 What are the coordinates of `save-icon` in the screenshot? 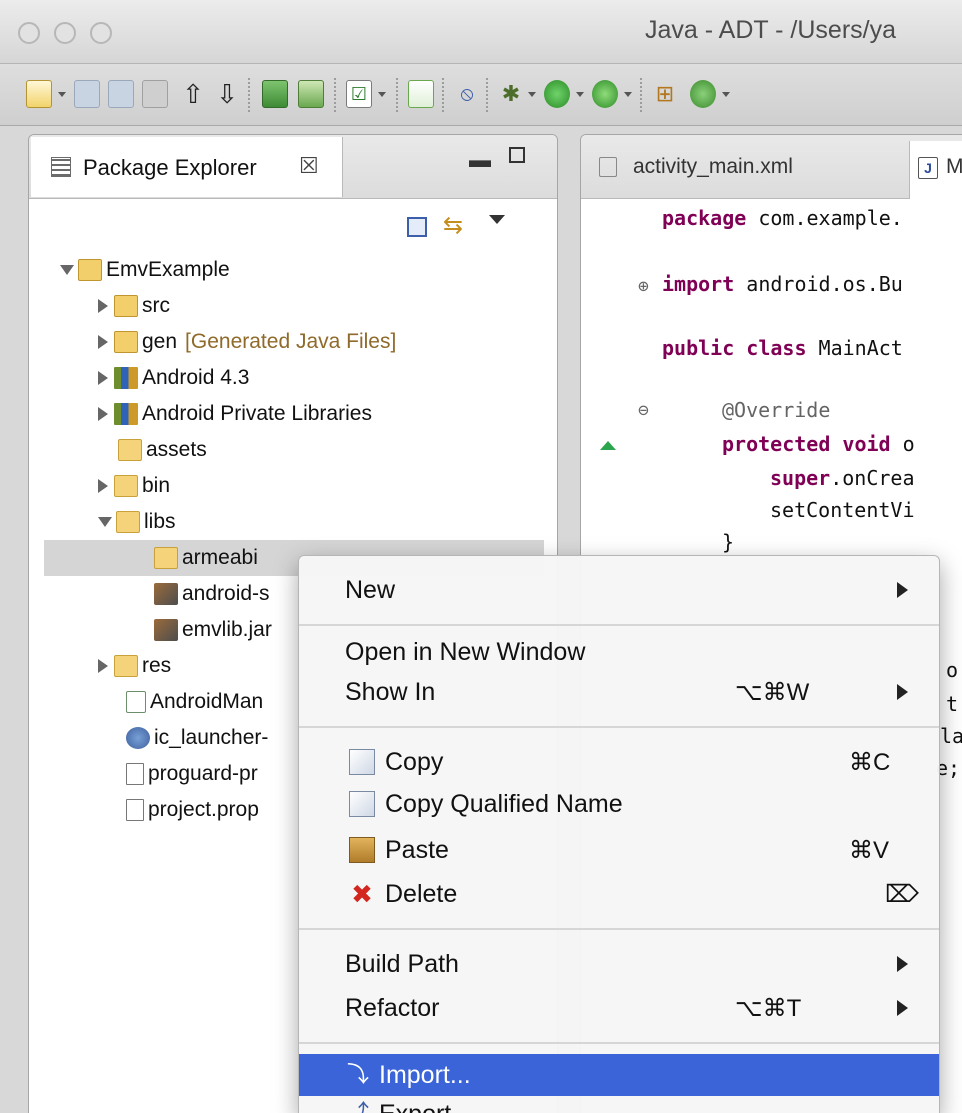 It's located at (87, 94).